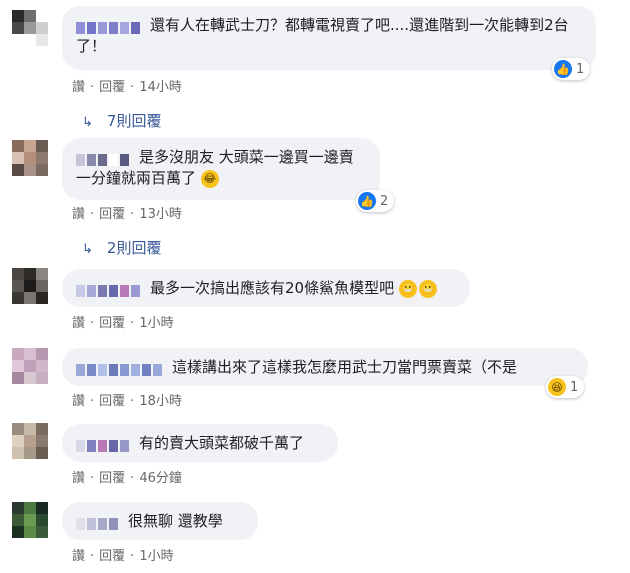 The image size is (630, 573). I want to click on timestamp: 13小時, so click(160, 212).